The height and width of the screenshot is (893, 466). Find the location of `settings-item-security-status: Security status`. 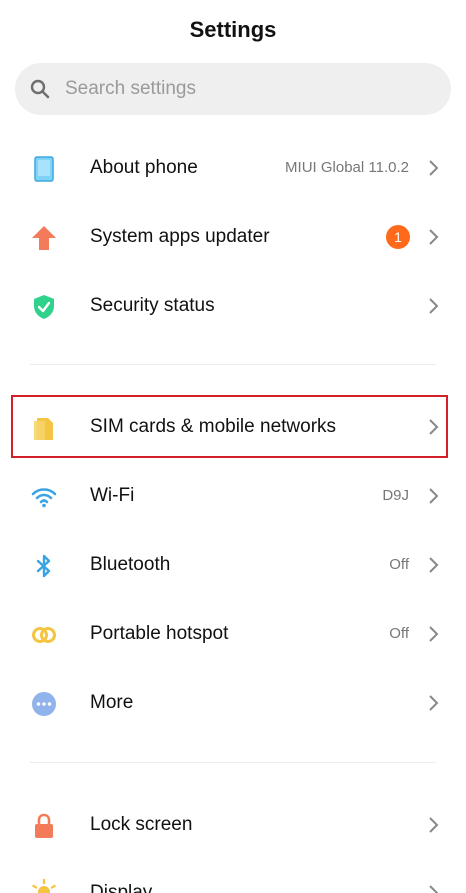

settings-item-security-status: Security status is located at coordinates (233, 305).